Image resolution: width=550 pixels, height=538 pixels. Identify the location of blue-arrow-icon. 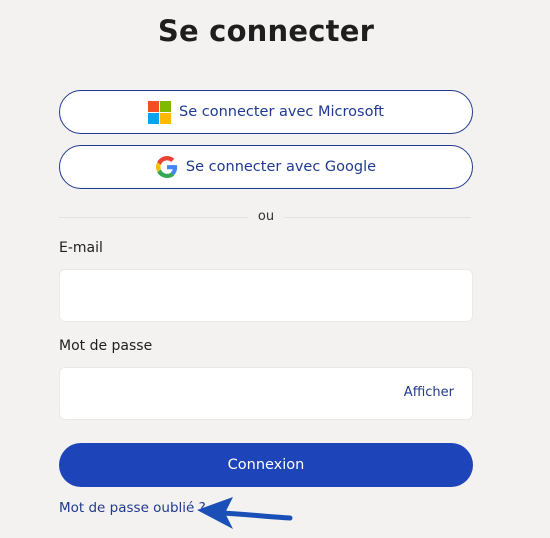
(245, 513).